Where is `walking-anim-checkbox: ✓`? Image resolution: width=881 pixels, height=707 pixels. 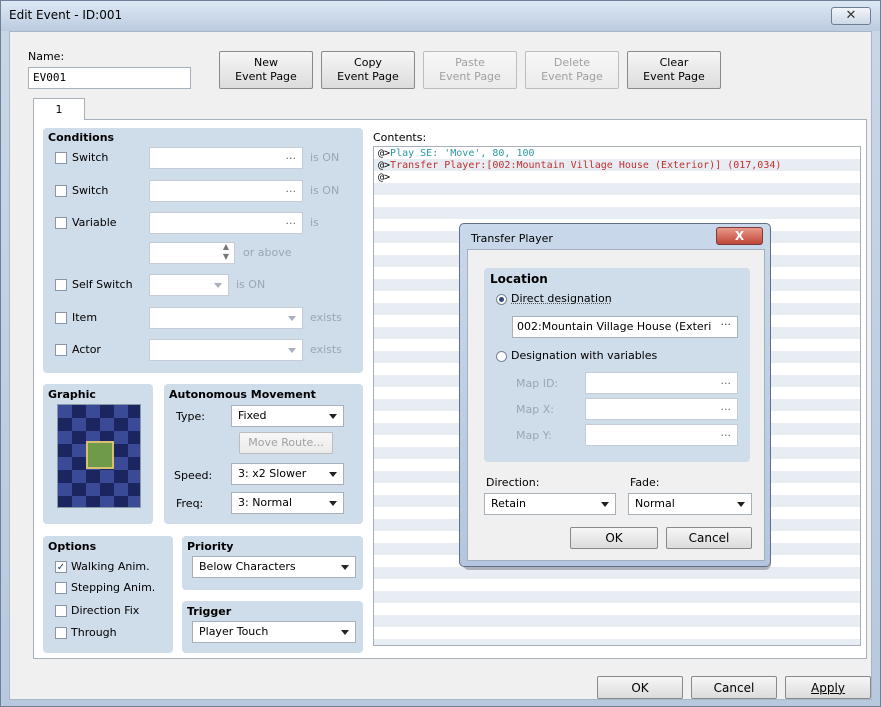
walking-anim-checkbox: ✓ is located at coordinates (61, 567).